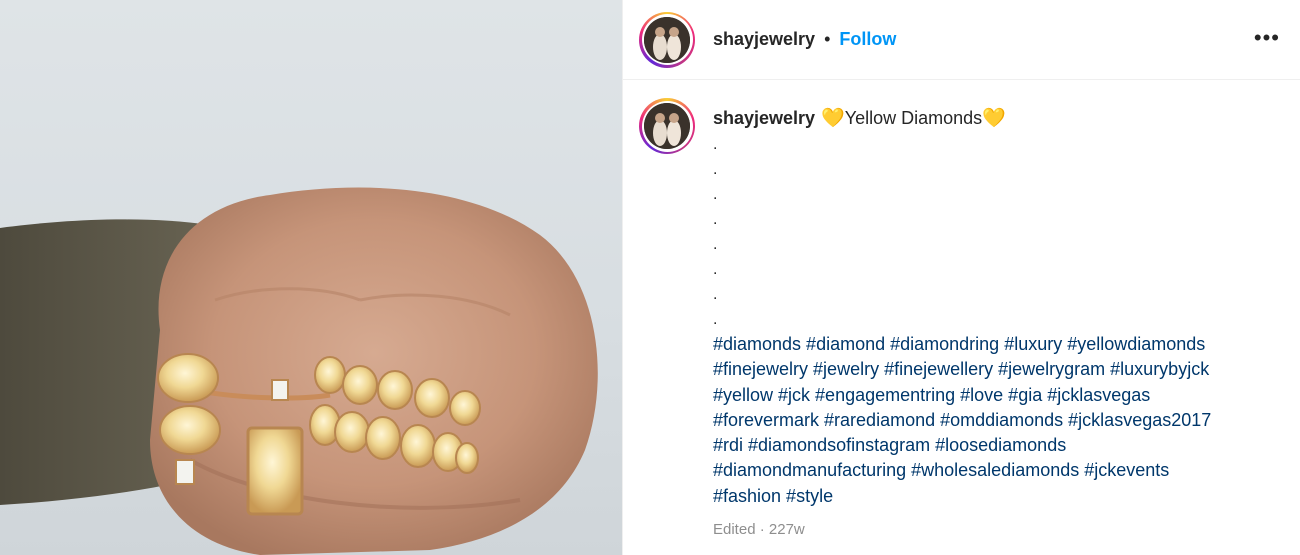 The image size is (1300, 555). What do you see at coordinates (764, 39) in the screenshot?
I see `header-username: shayjewelry` at bounding box center [764, 39].